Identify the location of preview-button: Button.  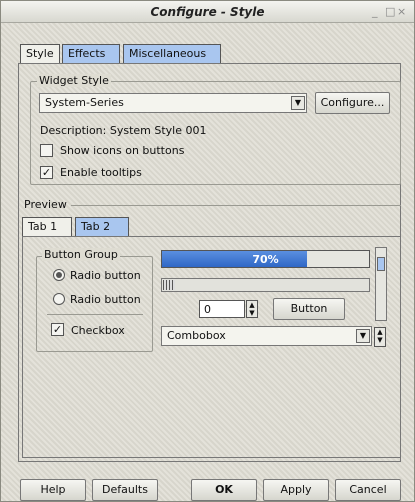
(309, 309).